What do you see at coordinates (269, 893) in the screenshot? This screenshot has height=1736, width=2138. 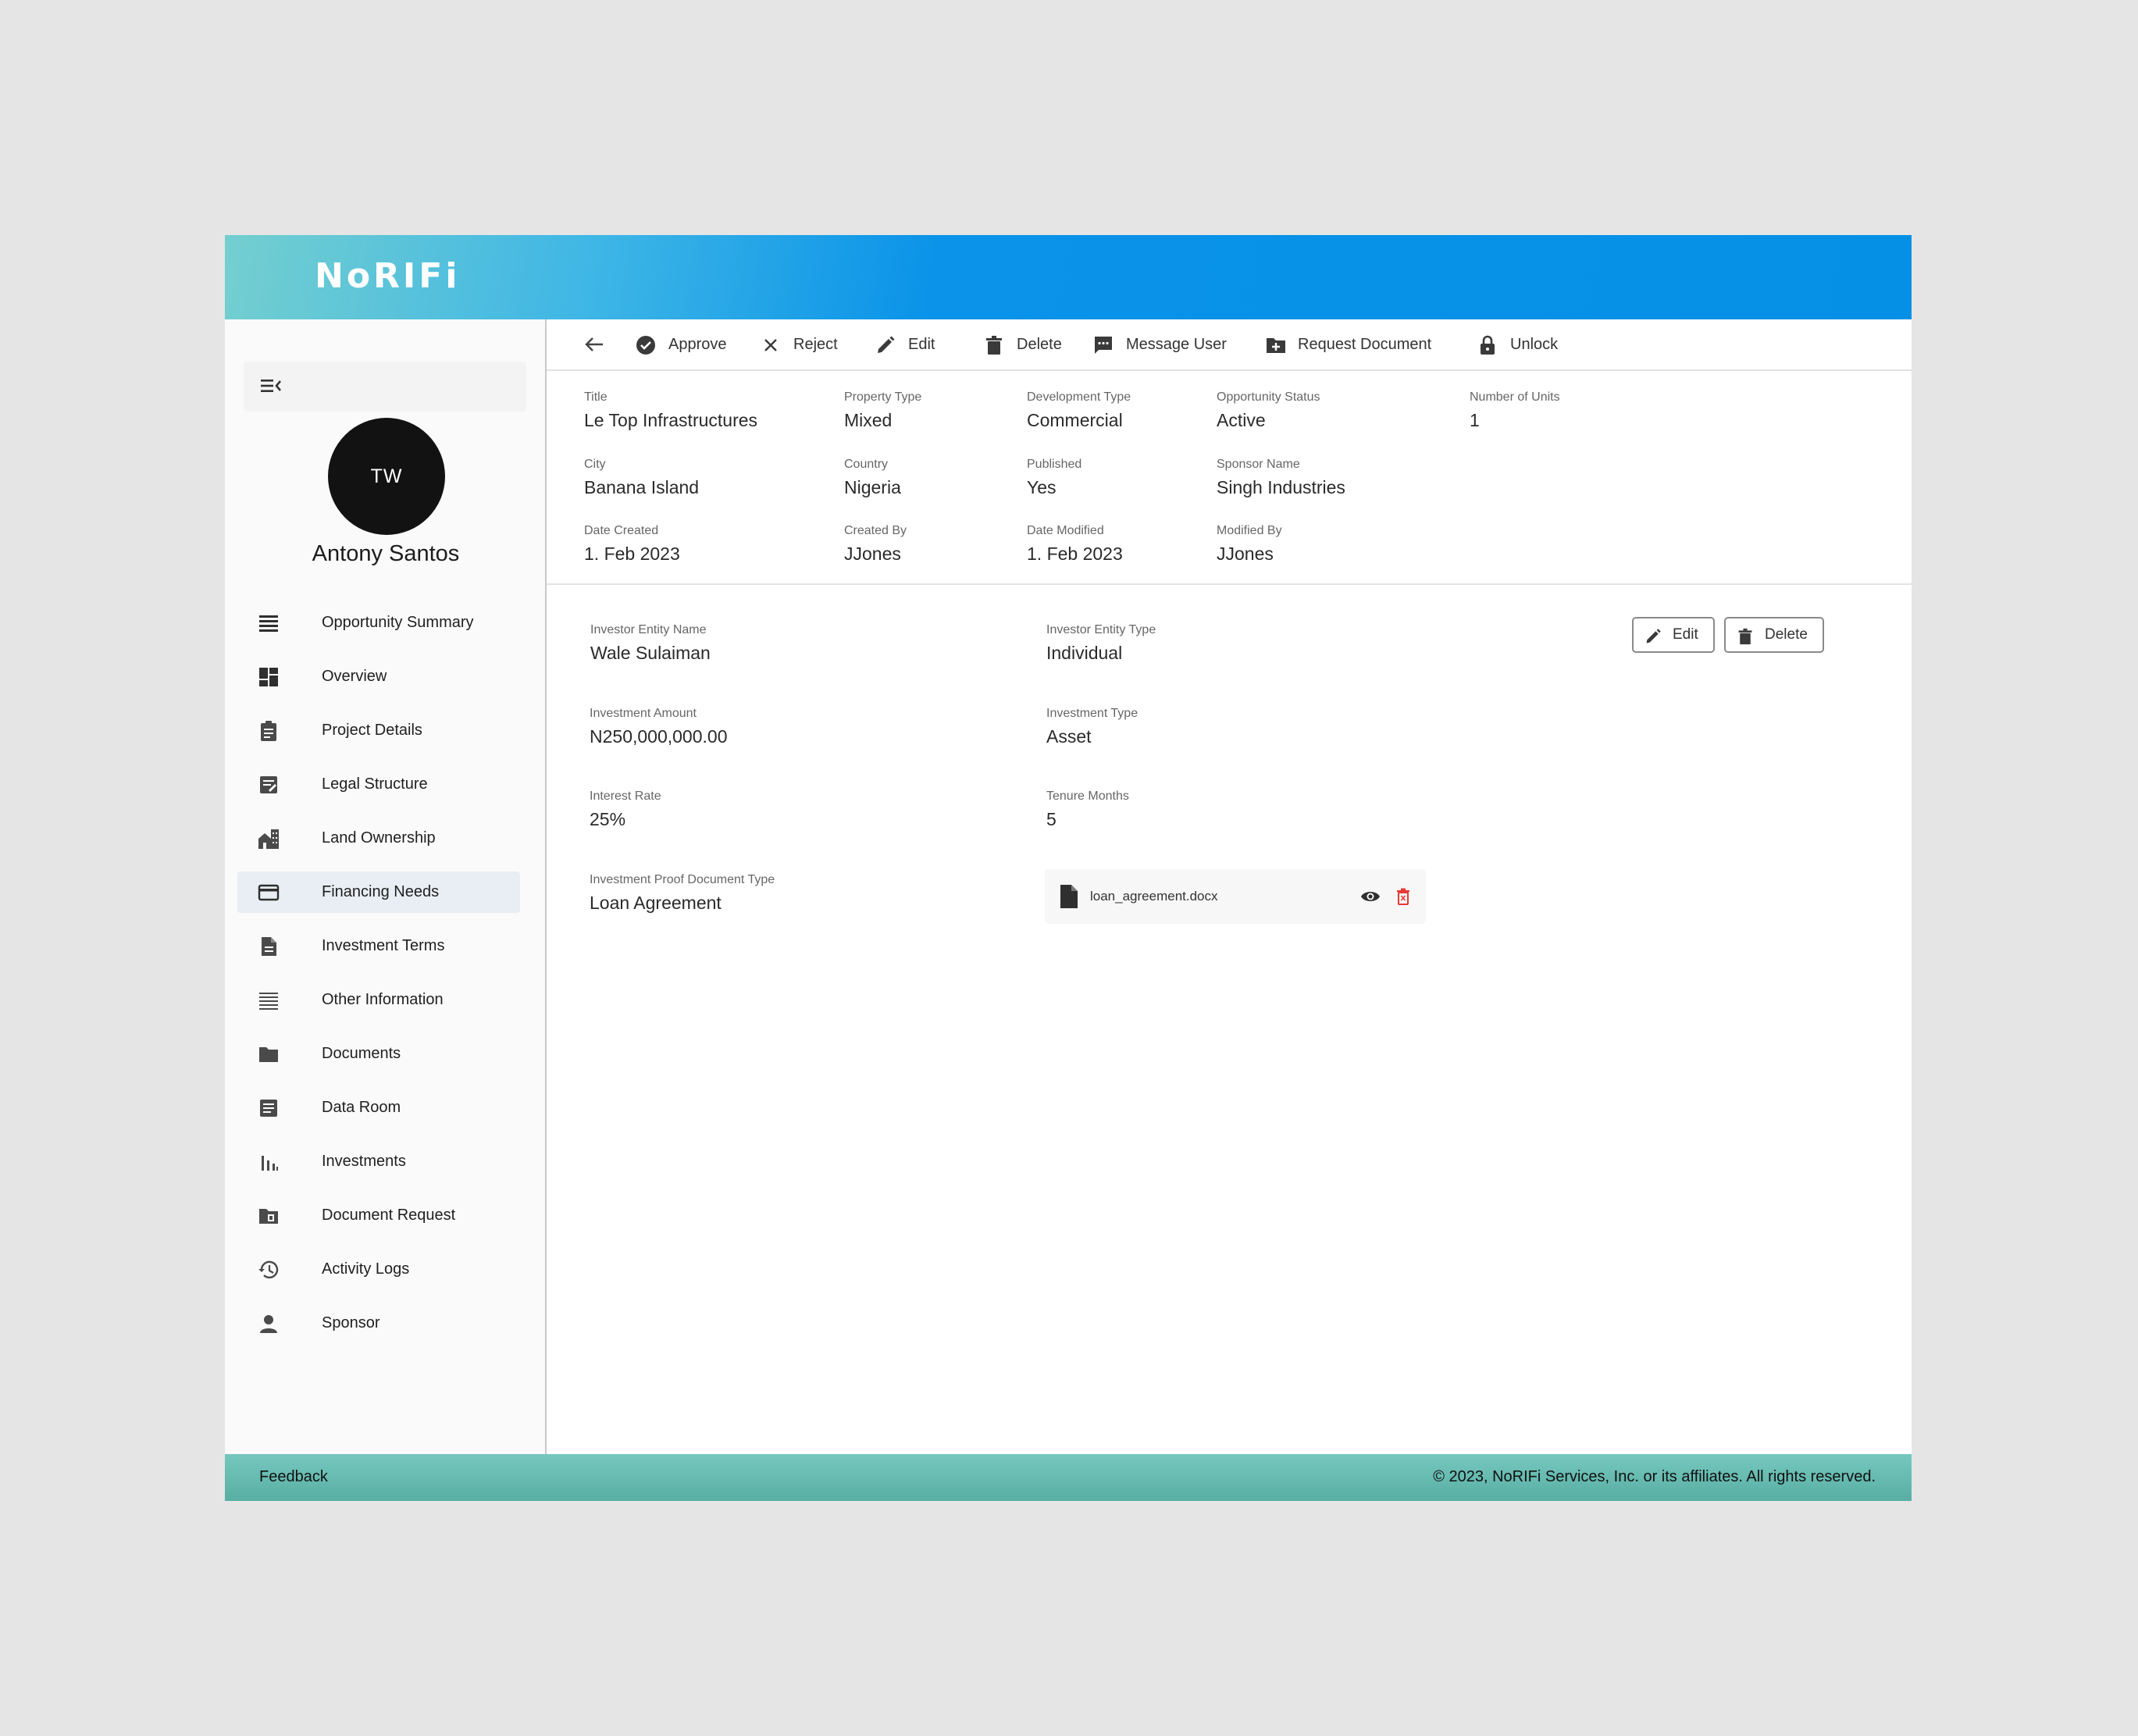 I see `credit-card-icon` at bounding box center [269, 893].